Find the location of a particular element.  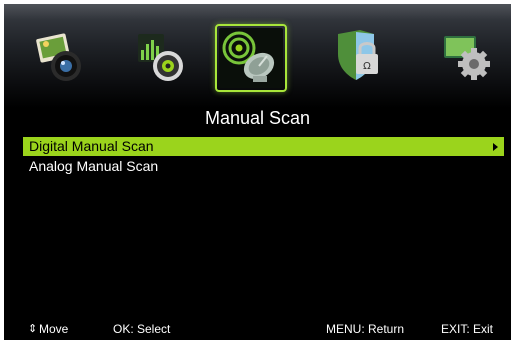

up-down-arrows-icon: ⇕ is located at coordinates (33, 329).